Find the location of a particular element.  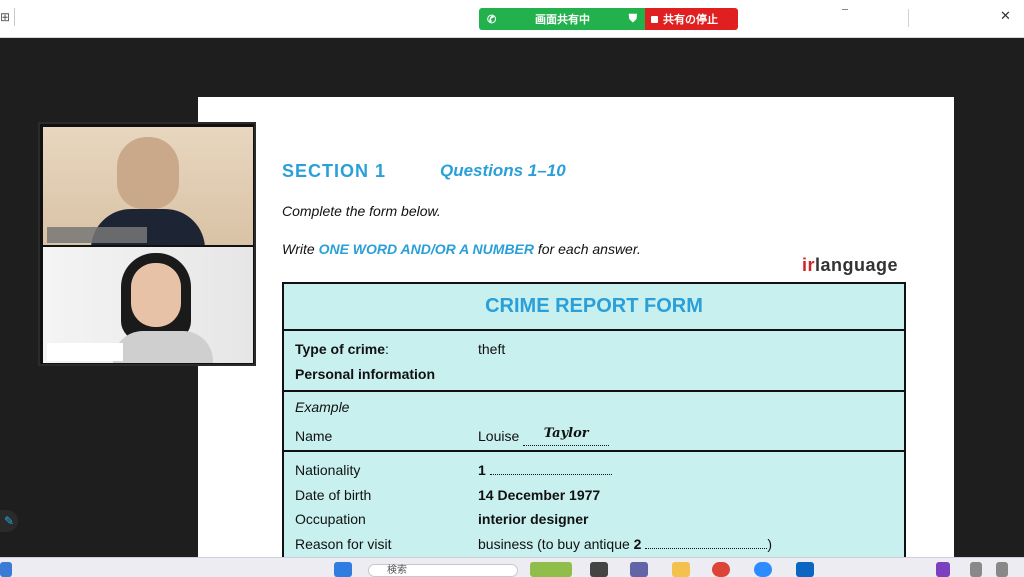

type-of-crime-colon: : is located at coordinates (387, 349).